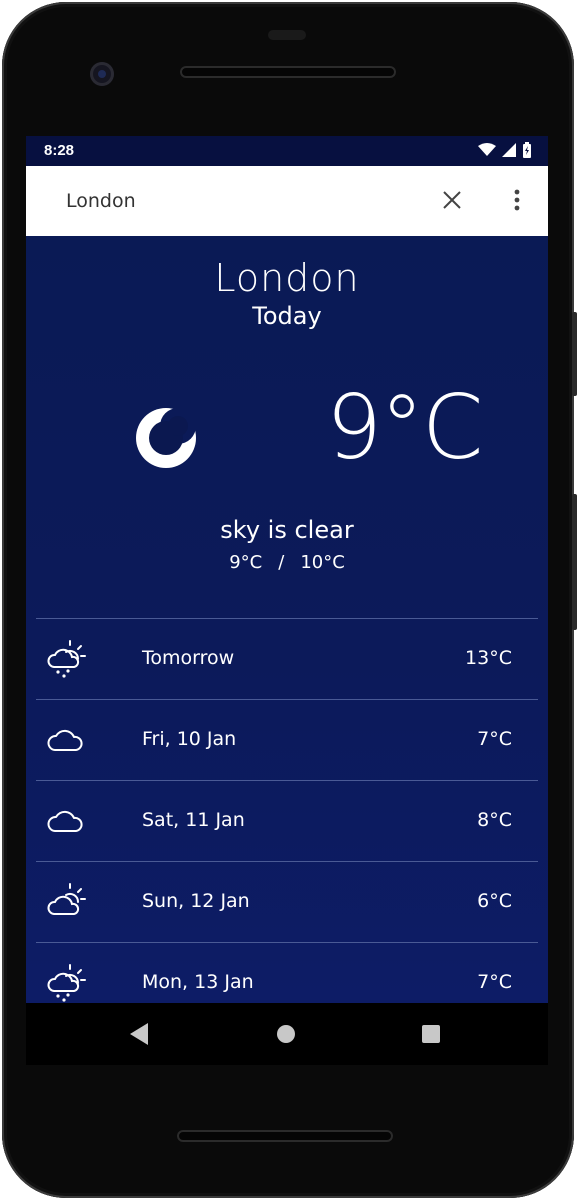  What do you see at coordinates (287, 530) in the screenshot?
I see `weather-description: sky is clear` at bounding box center [287, 530].